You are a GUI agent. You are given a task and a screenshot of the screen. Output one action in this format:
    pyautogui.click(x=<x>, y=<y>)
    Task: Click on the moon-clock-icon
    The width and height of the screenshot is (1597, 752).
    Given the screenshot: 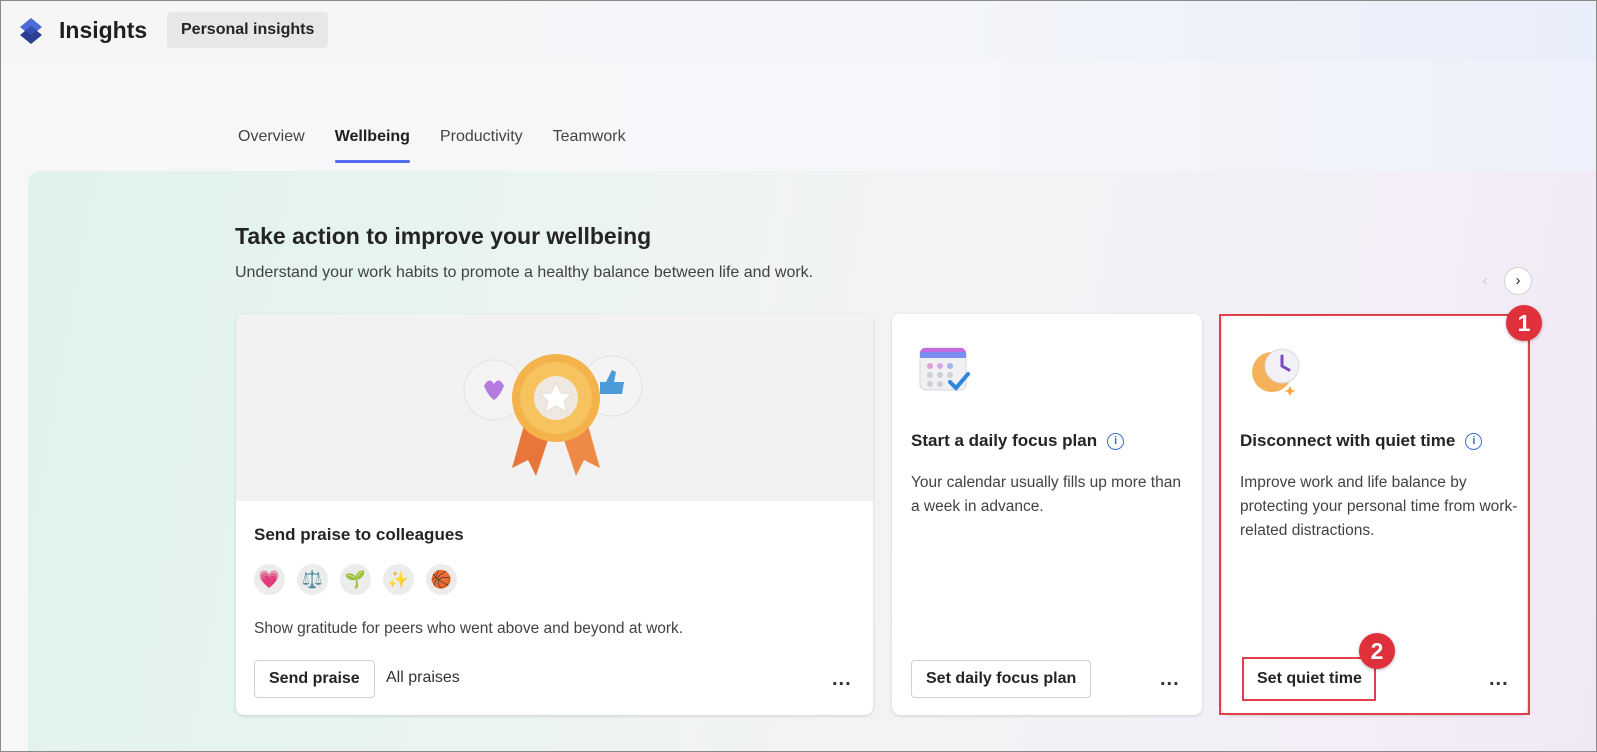 What is the action you would take?
    pyautogui.click(x=1276, y=372)
    